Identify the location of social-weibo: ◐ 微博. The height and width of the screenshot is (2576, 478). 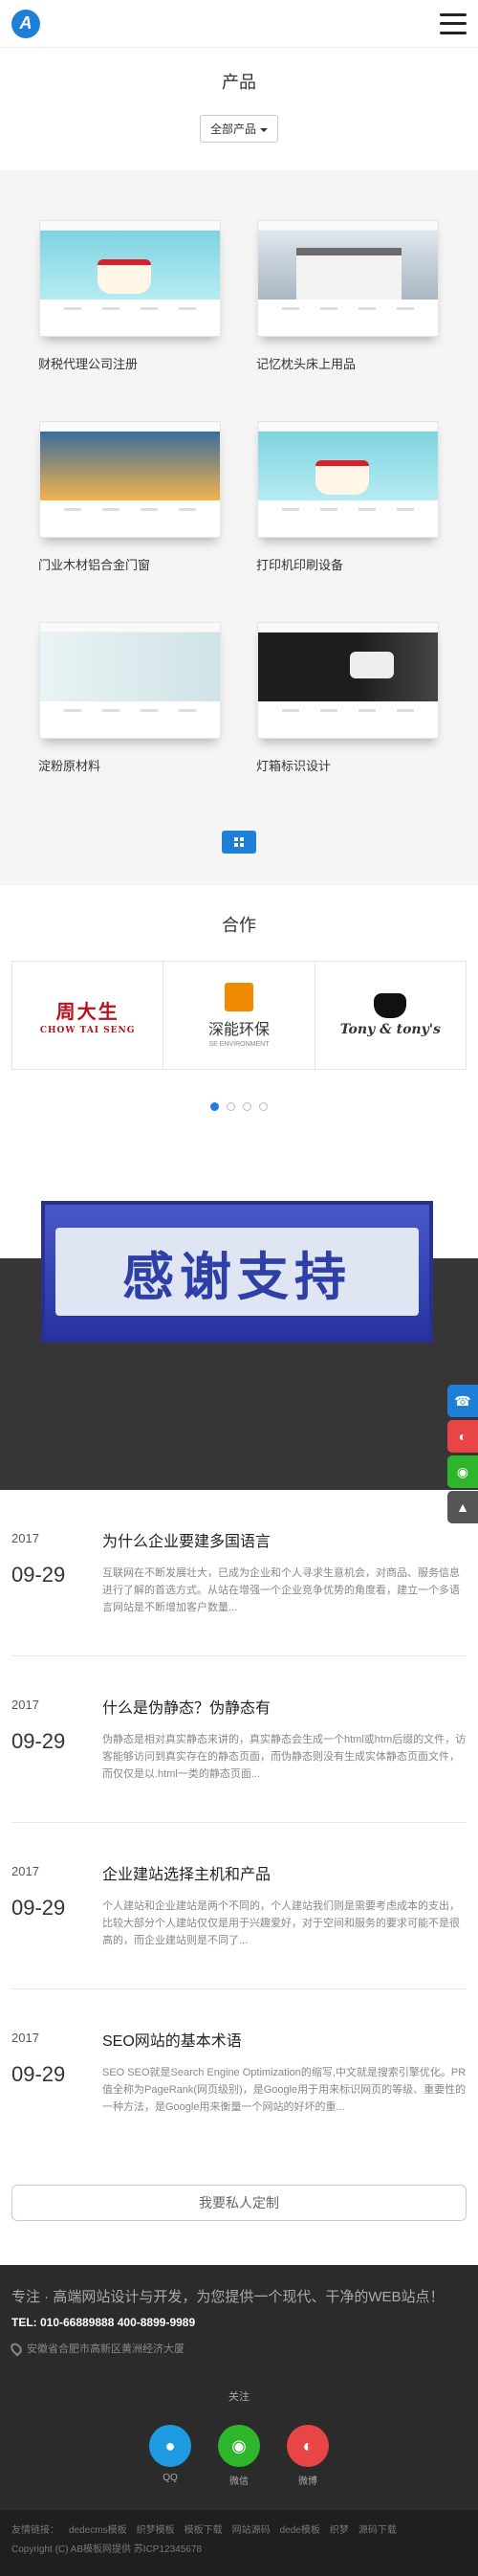
(308, 2456).